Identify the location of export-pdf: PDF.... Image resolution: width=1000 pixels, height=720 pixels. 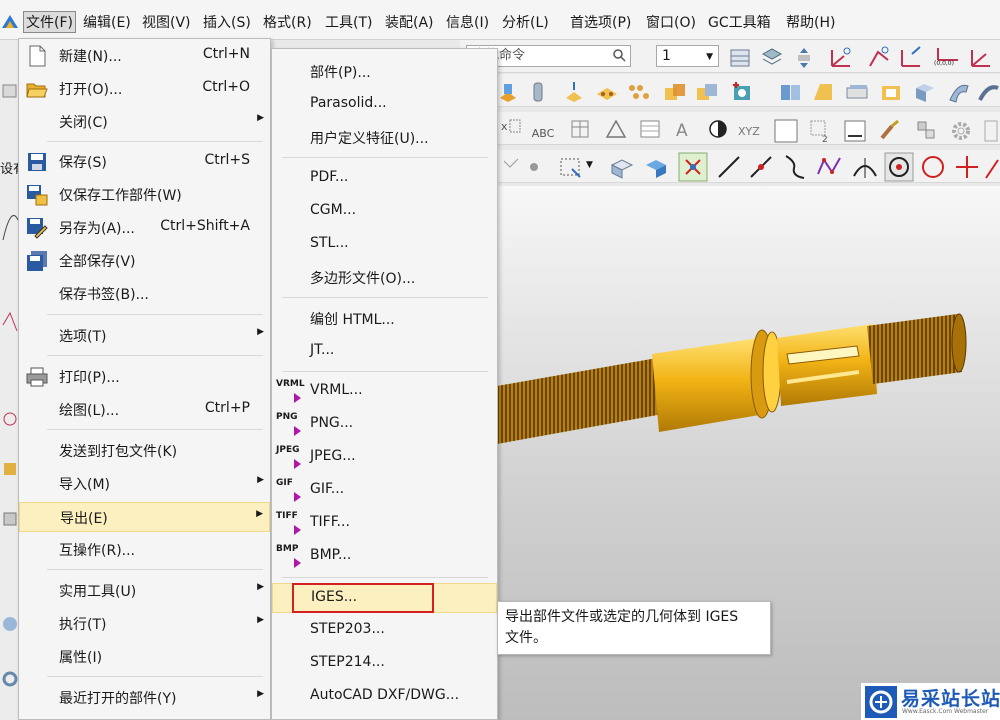
(384, 179).